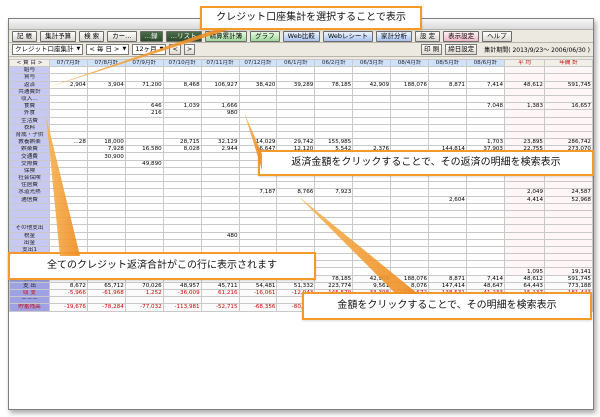 This screenshot has width=600, height=417. What do you see at coordinates (220, 113) in the screenshot?
I see `amount-cell: 980` at bounding box center [220, 113].